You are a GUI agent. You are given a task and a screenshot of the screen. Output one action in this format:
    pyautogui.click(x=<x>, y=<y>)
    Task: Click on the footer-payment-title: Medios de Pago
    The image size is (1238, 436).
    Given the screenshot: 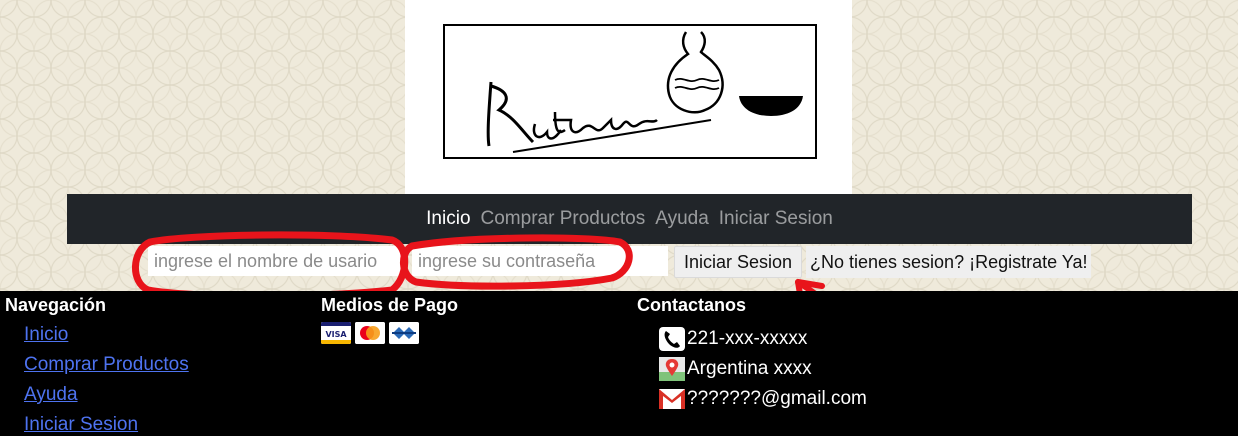 What is the action you would take?
    pyautogui.click(x=390, y=305)
    